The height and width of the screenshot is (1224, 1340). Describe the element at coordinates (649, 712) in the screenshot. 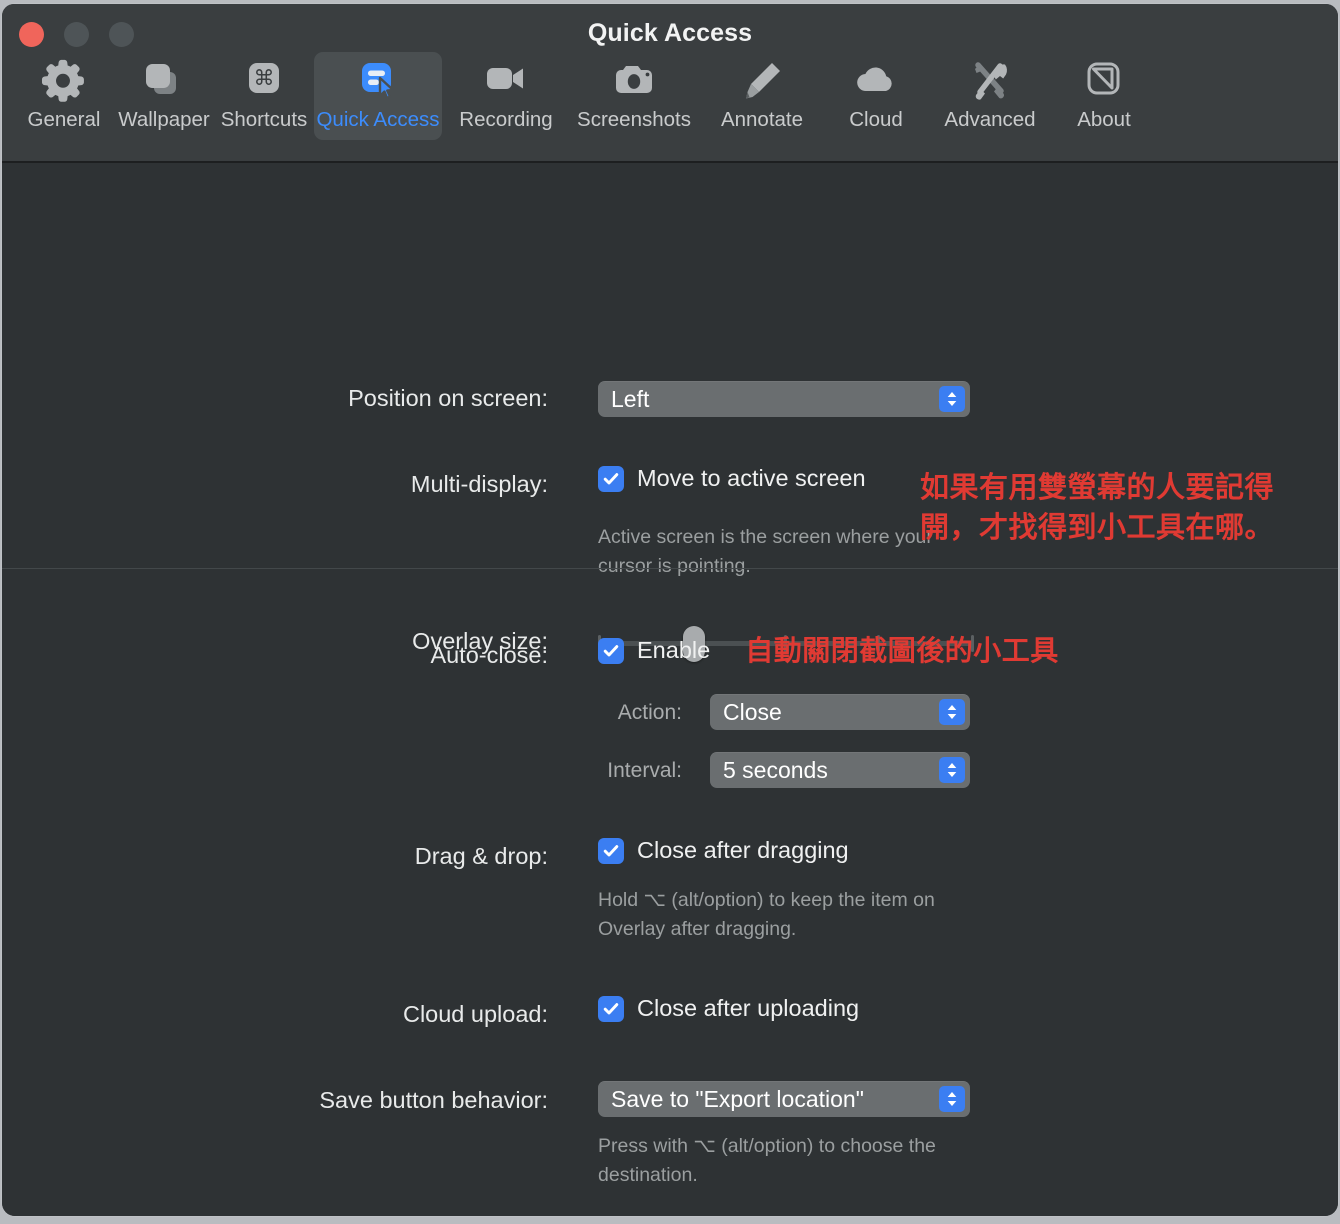

I see `action-row-label: Action:` at that location.